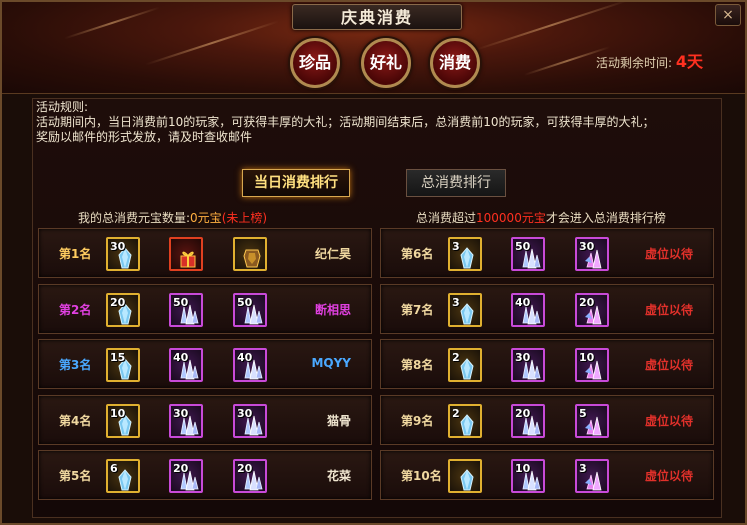 The image size is (747, 525). I want to click on window-title: 庆典消费, so click(377, 17).